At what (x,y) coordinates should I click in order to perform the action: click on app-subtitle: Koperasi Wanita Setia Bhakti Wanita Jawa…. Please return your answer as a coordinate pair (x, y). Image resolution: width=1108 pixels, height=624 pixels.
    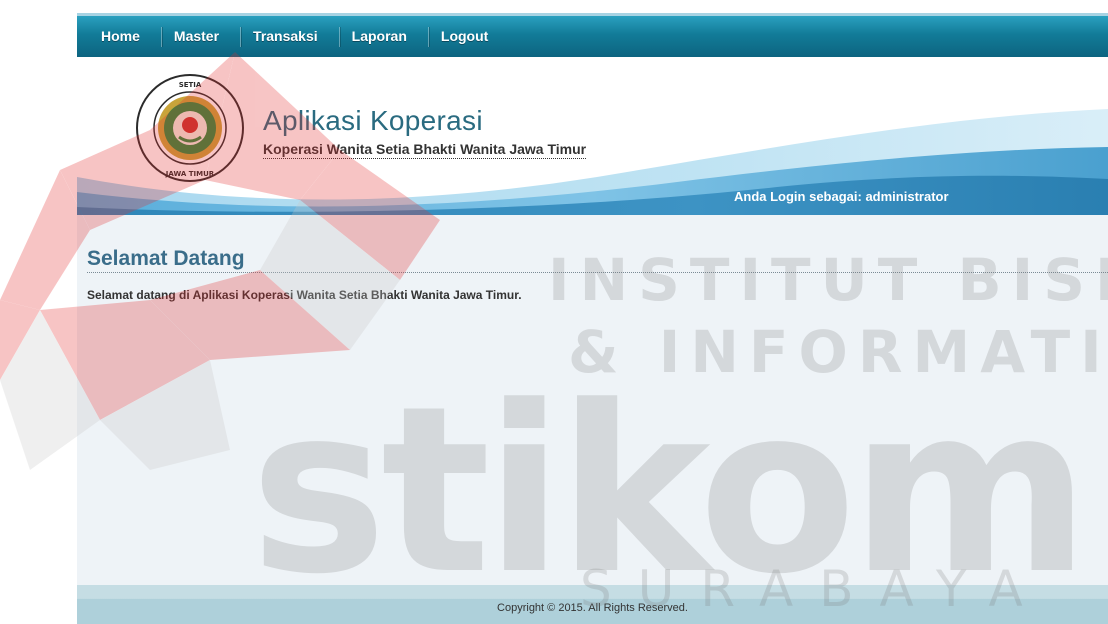
    Looking at the image, I should click on (425, 150).